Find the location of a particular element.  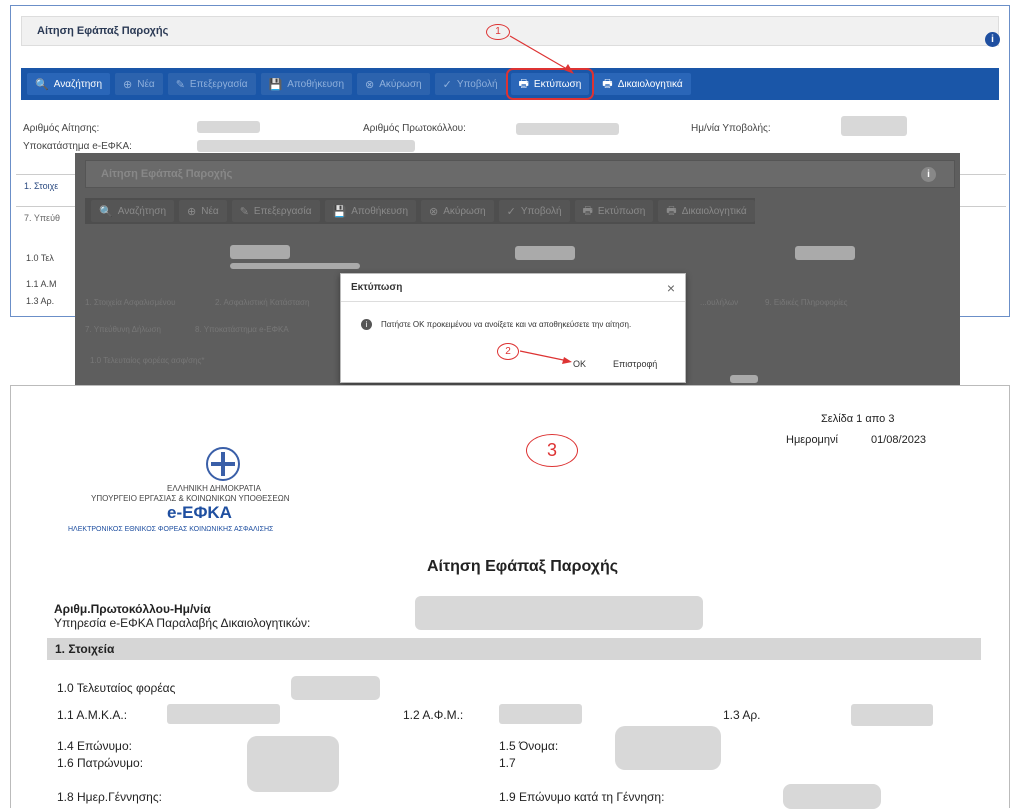

overlay-tab: 1. Στοιχεία Ασφαλισμένου is located at coordinates (130, 302).